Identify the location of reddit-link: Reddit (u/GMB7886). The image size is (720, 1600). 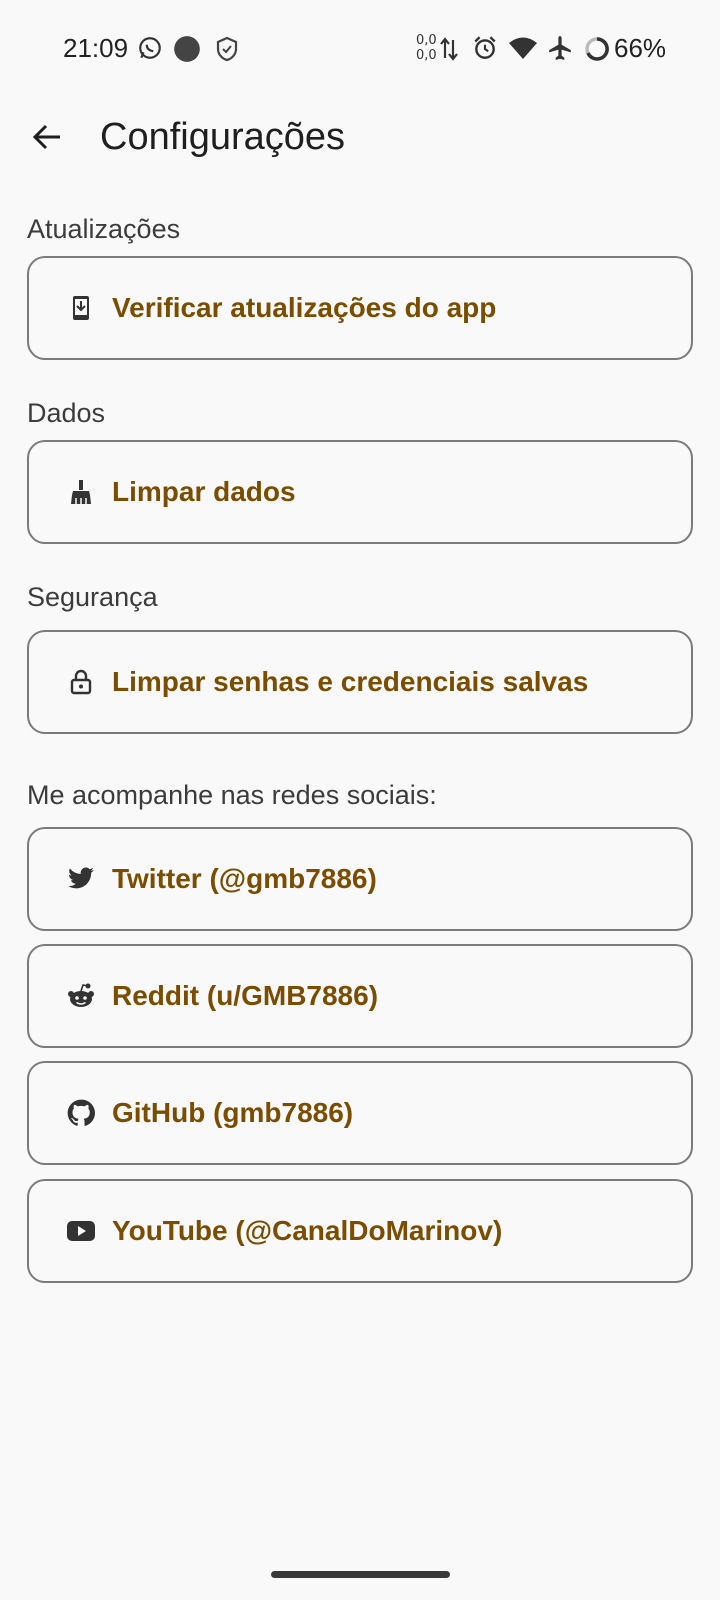
(360, 996).